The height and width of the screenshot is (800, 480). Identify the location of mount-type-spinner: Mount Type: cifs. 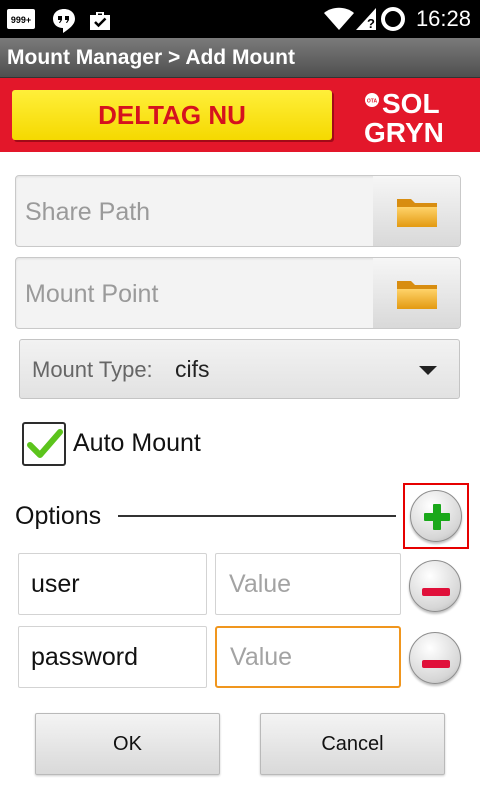
(239, 369).